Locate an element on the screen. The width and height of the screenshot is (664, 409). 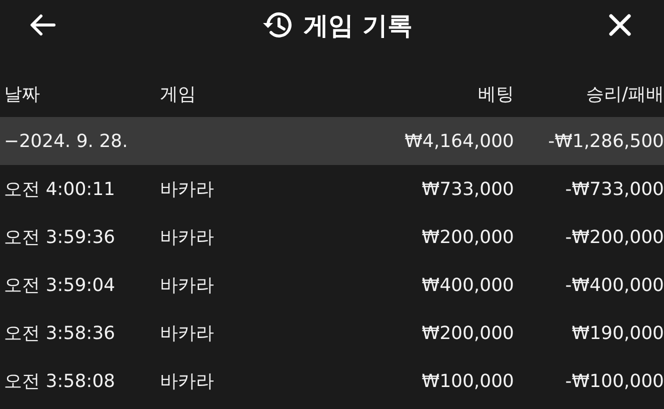
column-header: 날짜 is located at coordinates (22, 94).